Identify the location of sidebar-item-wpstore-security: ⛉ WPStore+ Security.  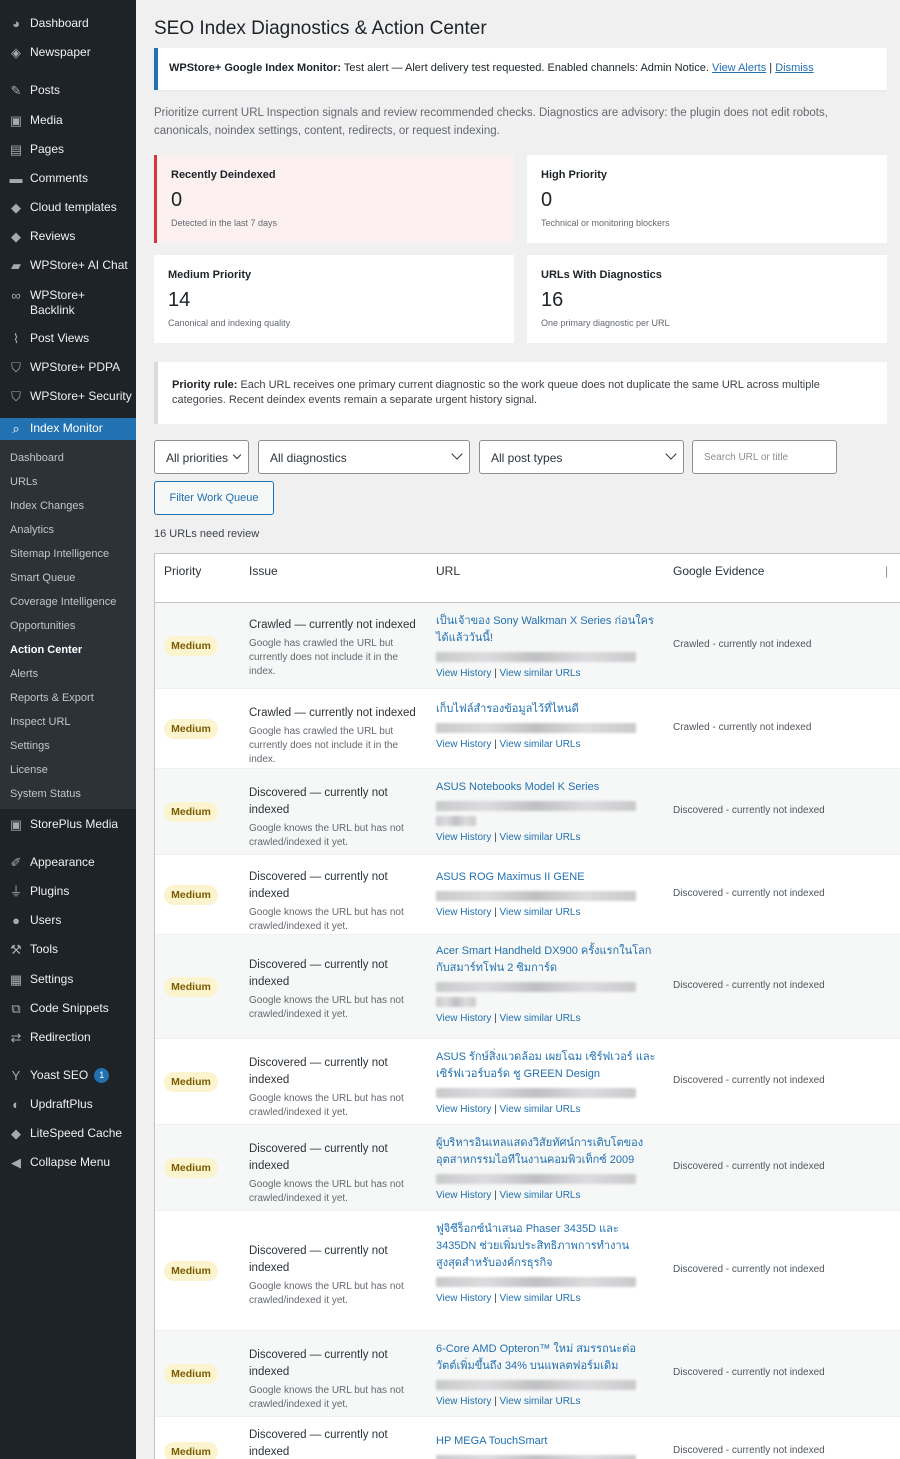
(68, 398).